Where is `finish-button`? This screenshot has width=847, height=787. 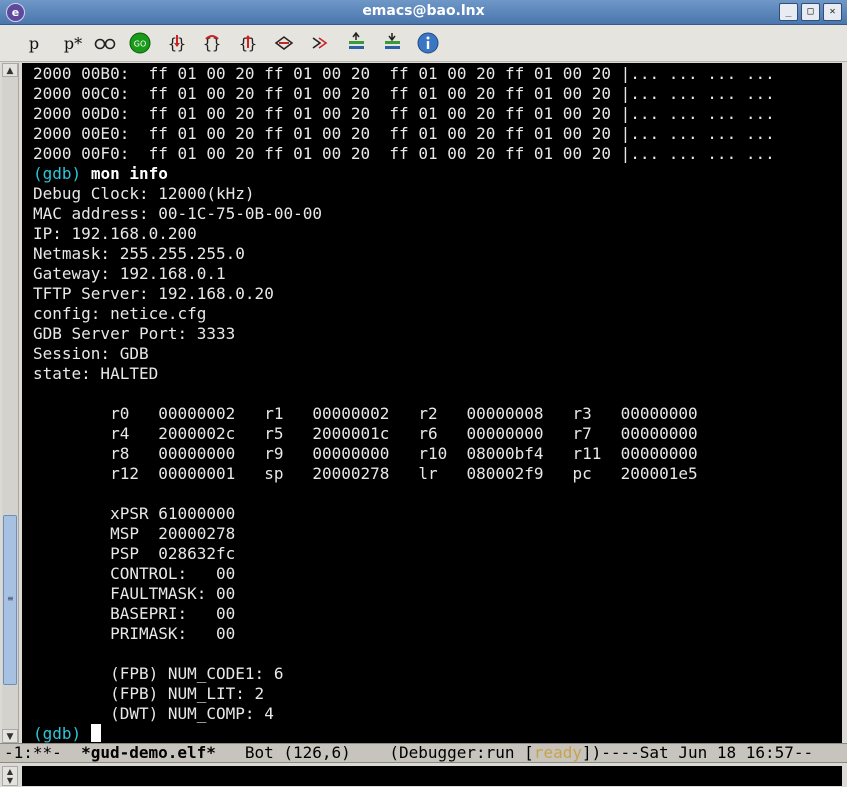 finish-button is located at coordinates (320, 43).